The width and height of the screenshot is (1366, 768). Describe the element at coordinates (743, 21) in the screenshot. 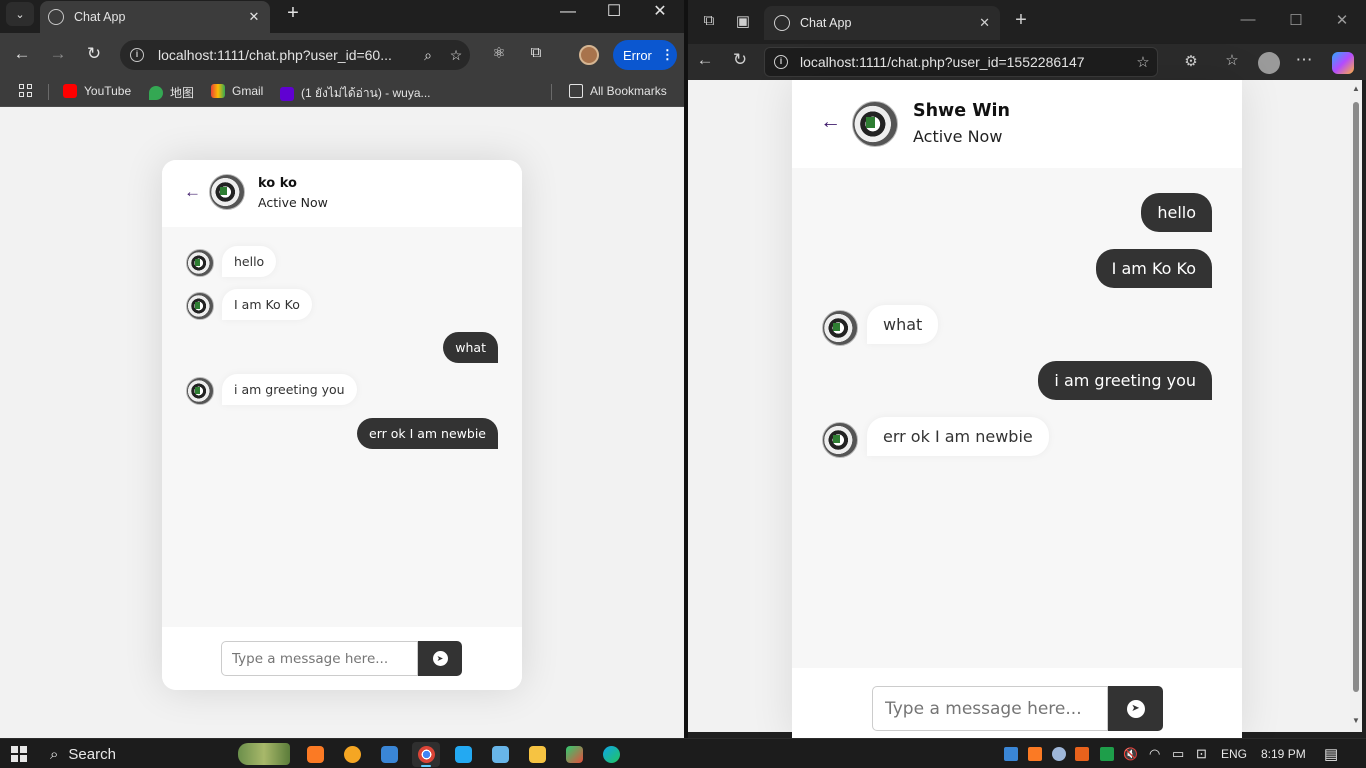

I see `tab-actions-icon: ▣` at that location.